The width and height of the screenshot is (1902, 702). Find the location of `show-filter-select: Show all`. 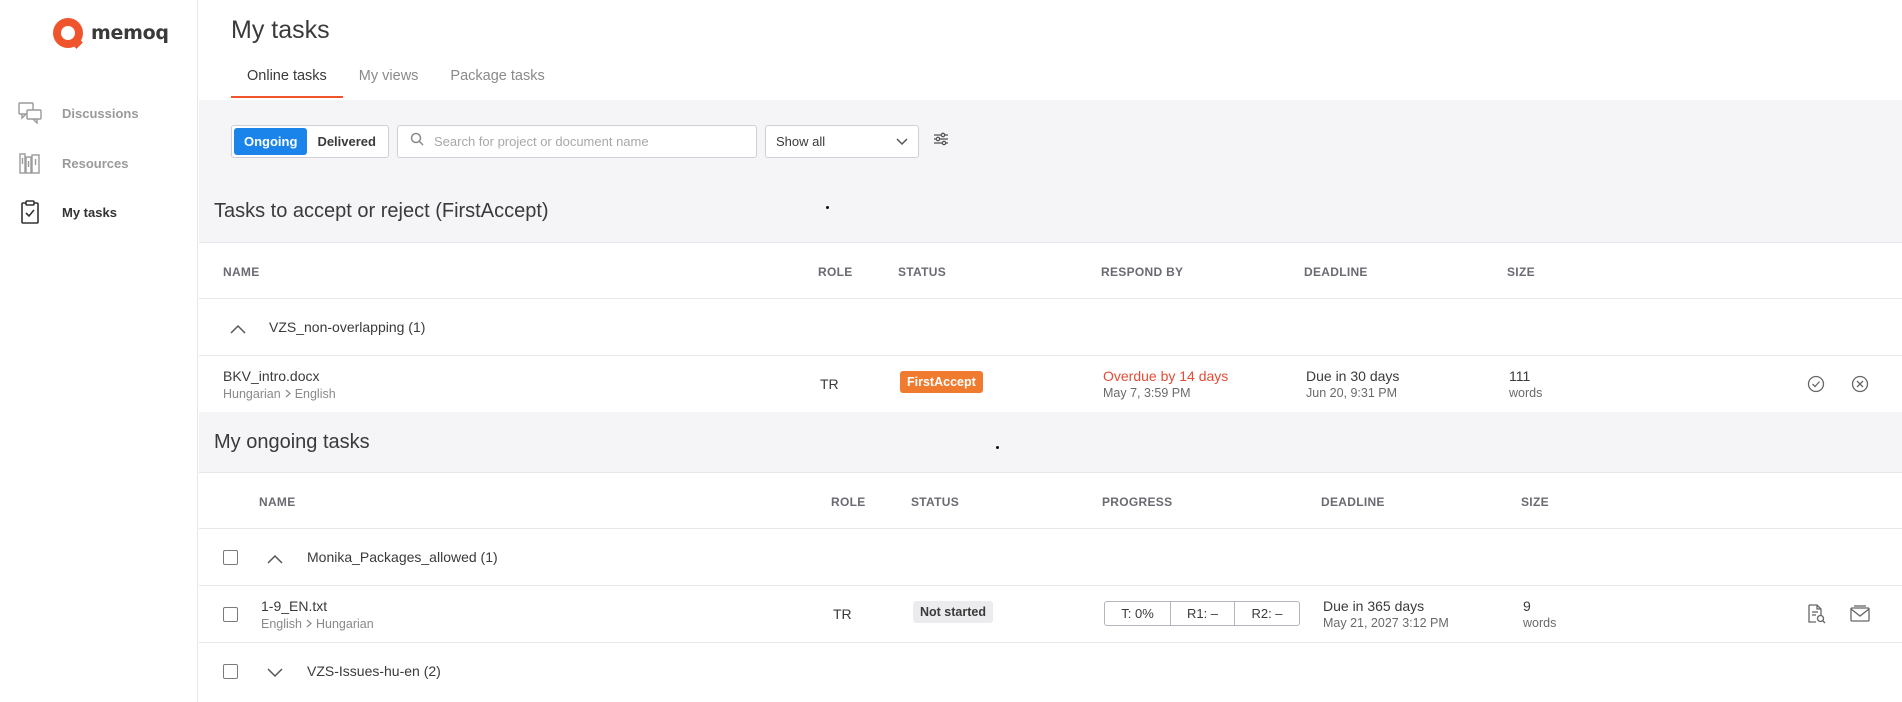

show-filter-select: Show all is located at coordinates (841, 141).